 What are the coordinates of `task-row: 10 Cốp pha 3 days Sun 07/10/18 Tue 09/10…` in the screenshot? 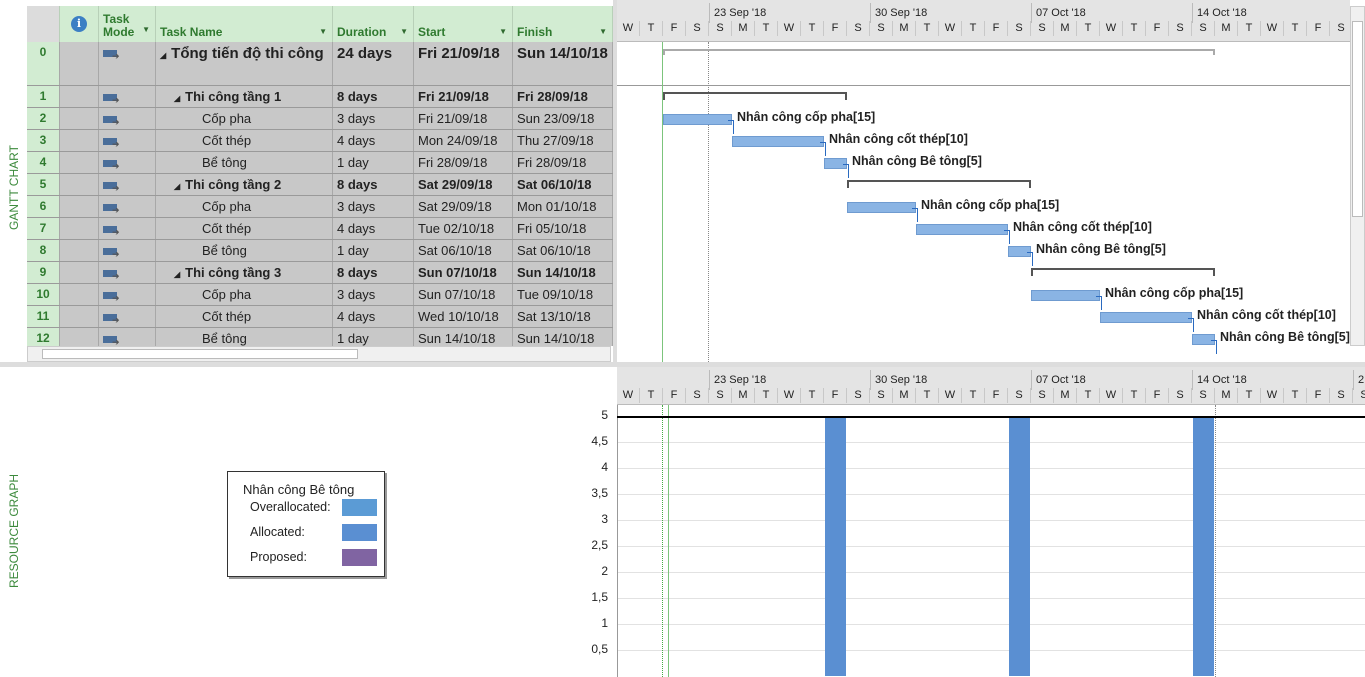 It's located at (320, 295).